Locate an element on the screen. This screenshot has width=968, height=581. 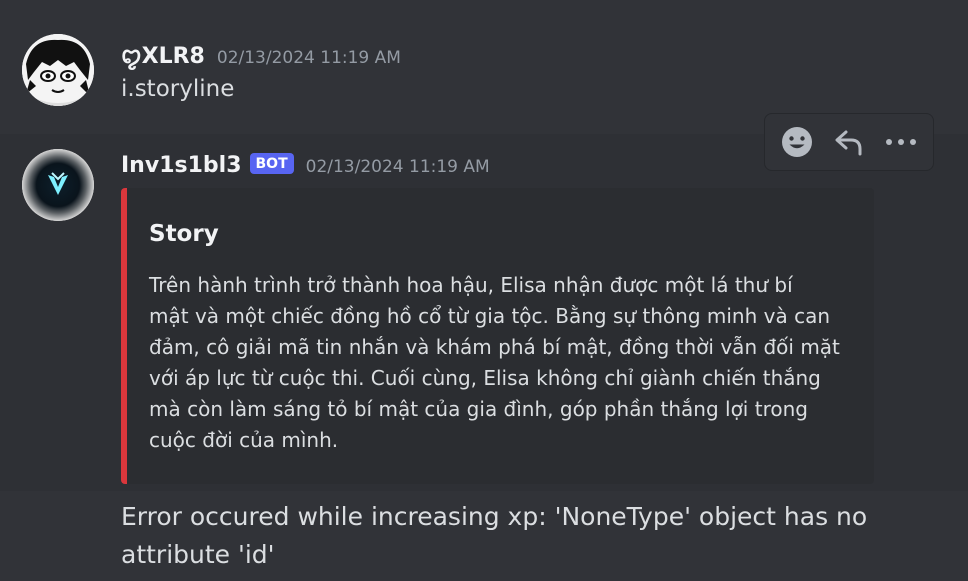
username: ꨄXLR8 is located at coordinates (163, 54).